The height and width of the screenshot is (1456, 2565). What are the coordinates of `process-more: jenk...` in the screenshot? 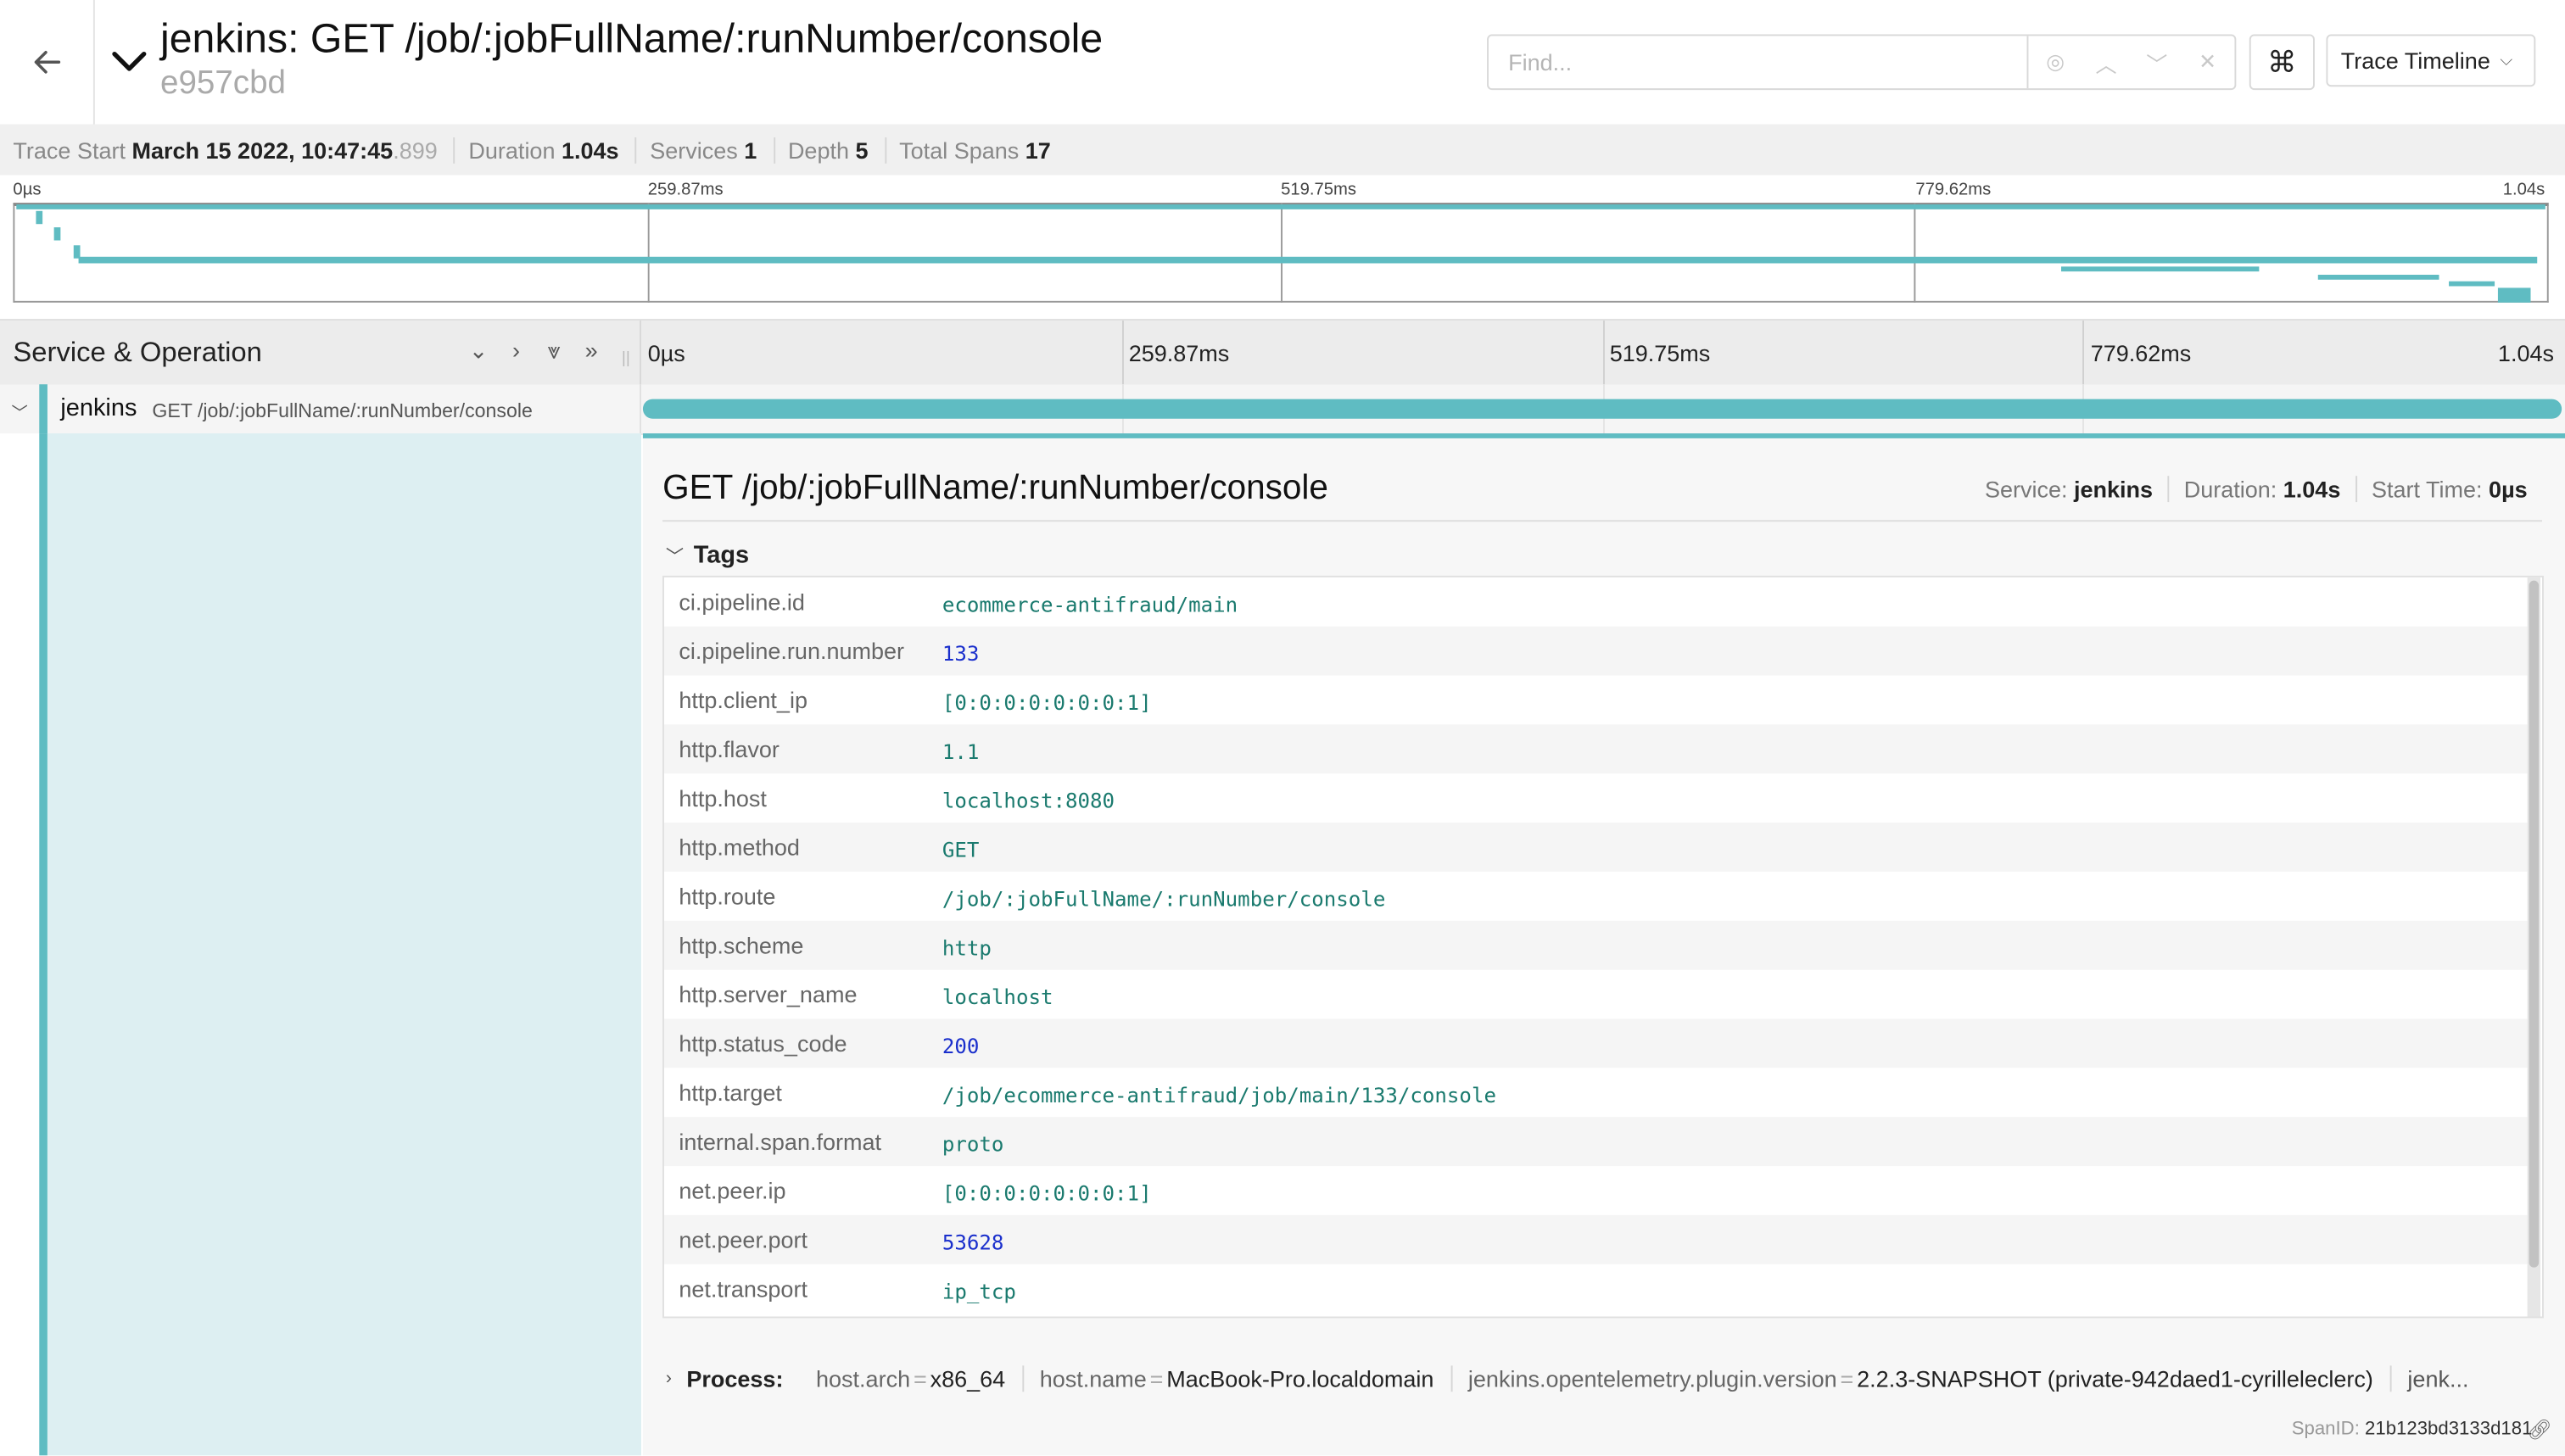 It's located at (2438, 1378).